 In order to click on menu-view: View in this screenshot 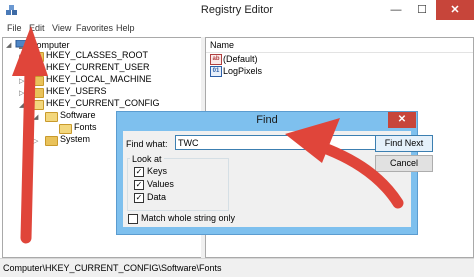, I will do `click(61, 28)`.